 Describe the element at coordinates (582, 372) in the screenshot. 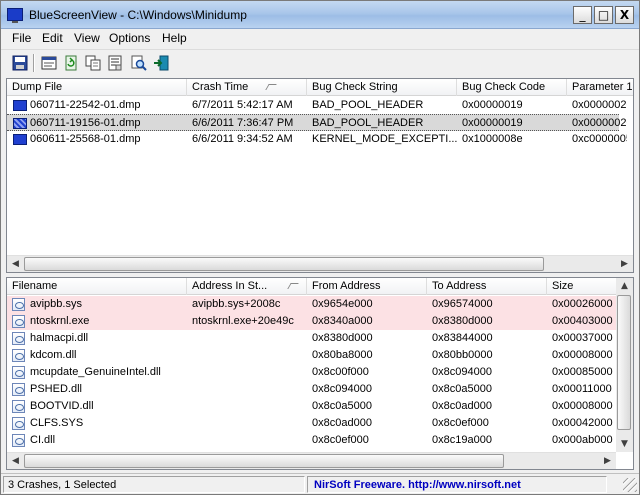

I see `driver-size: 0x00085000` at that location.